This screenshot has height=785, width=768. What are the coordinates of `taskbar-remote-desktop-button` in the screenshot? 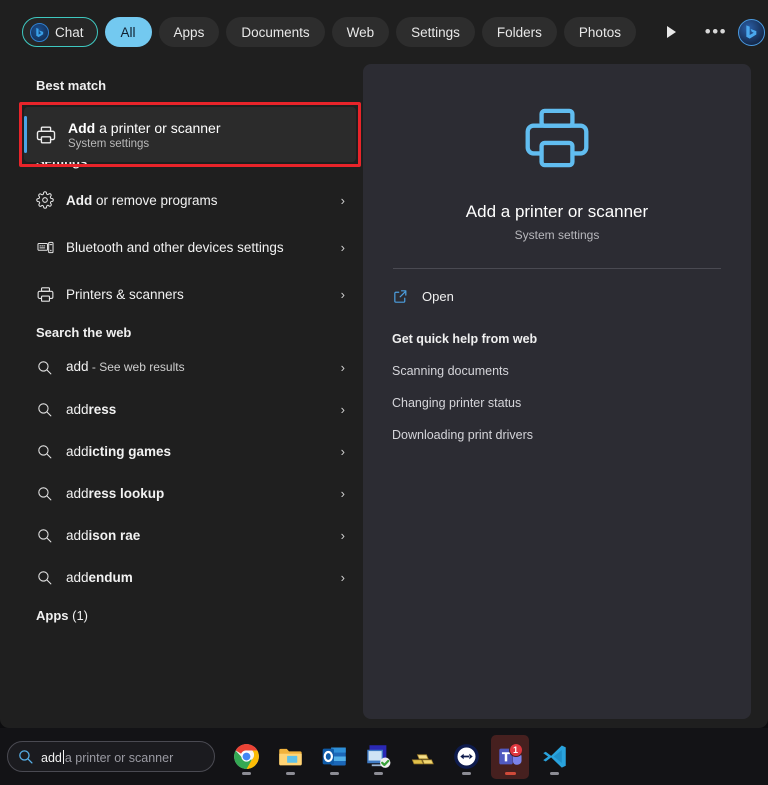 It's located at (378, 757).